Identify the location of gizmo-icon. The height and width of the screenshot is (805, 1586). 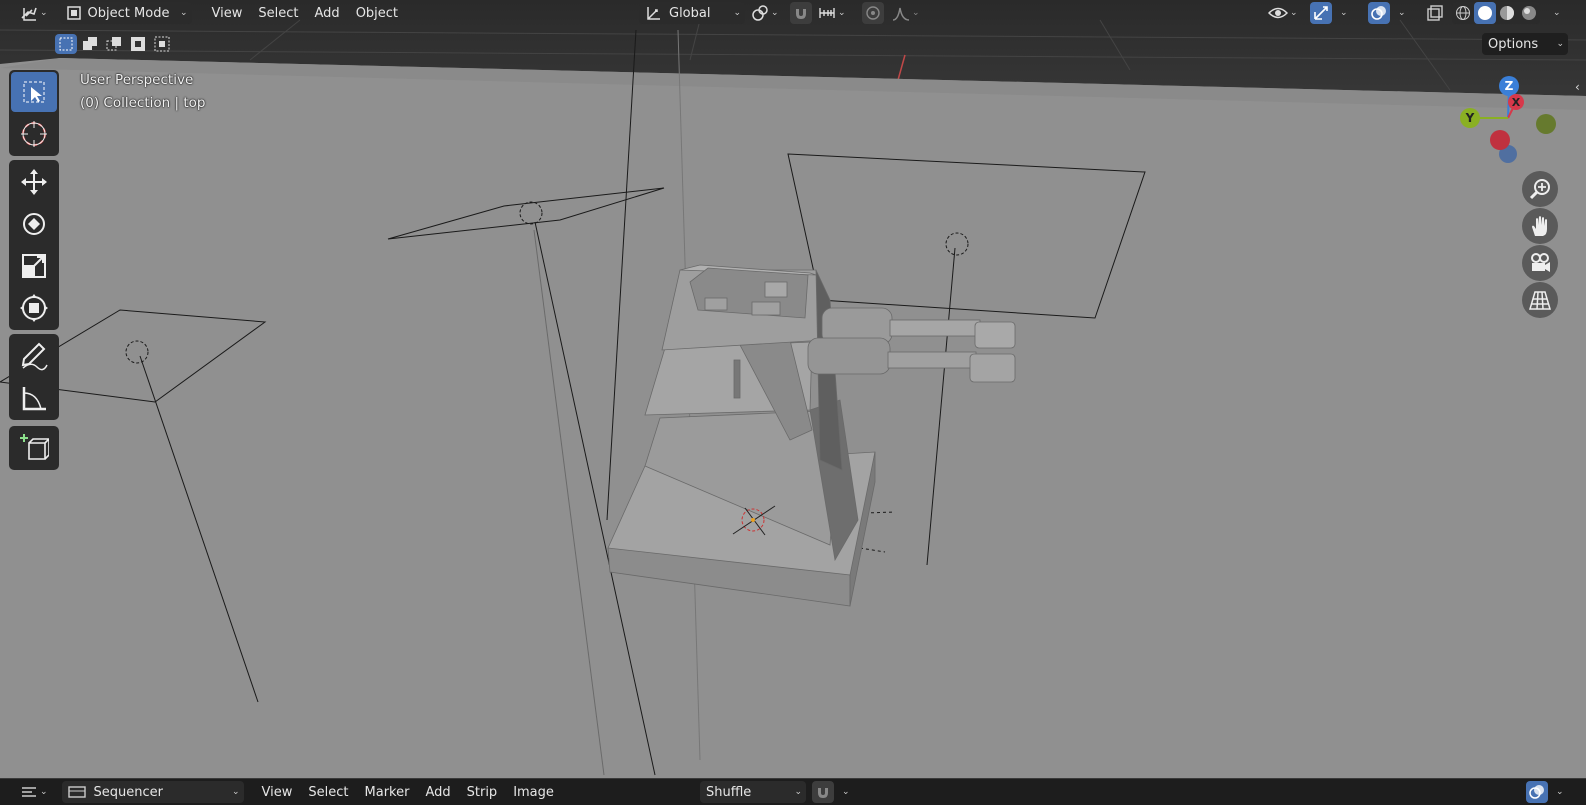
(1321, 13).